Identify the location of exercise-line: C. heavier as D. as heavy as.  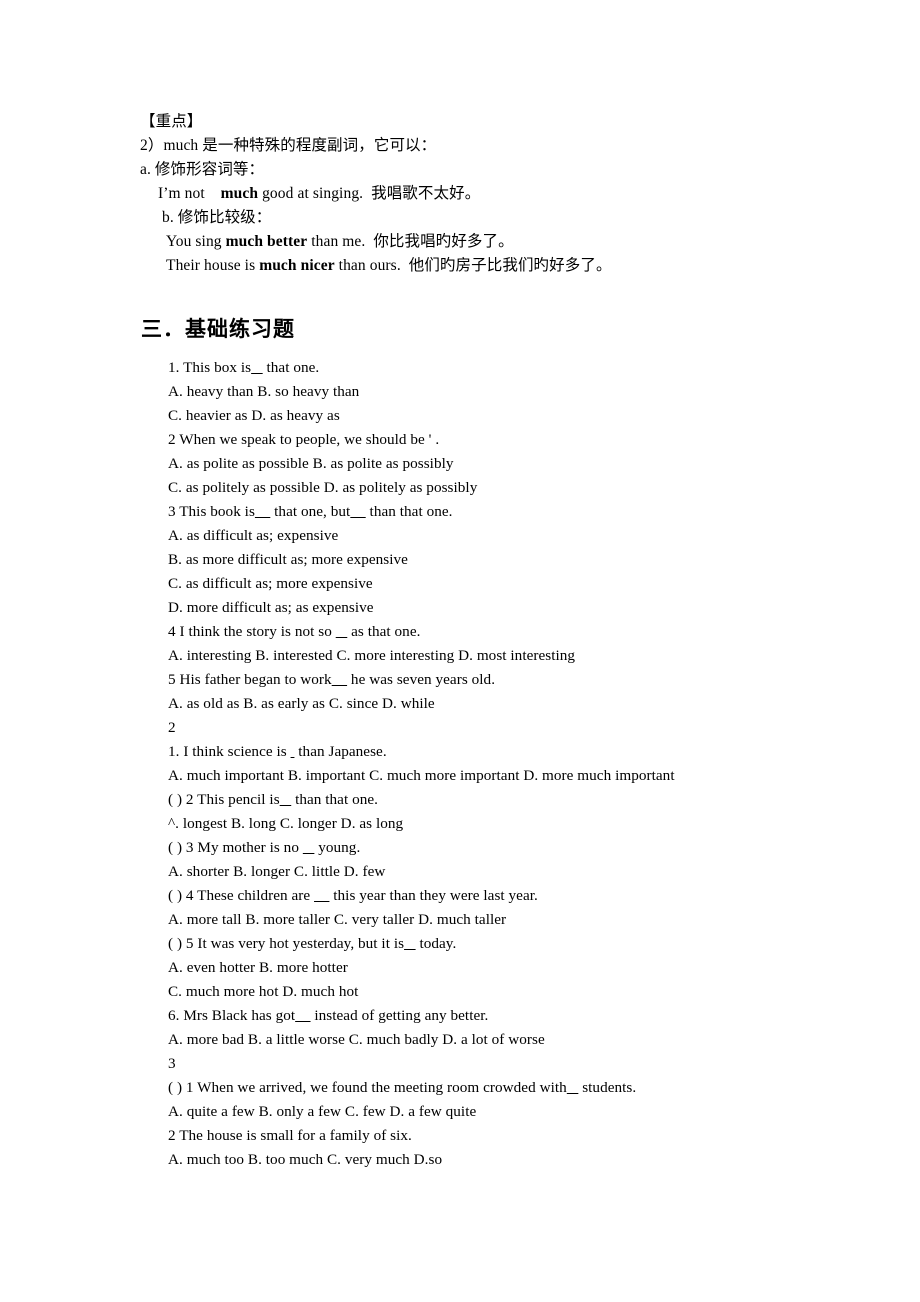
(528, 416).